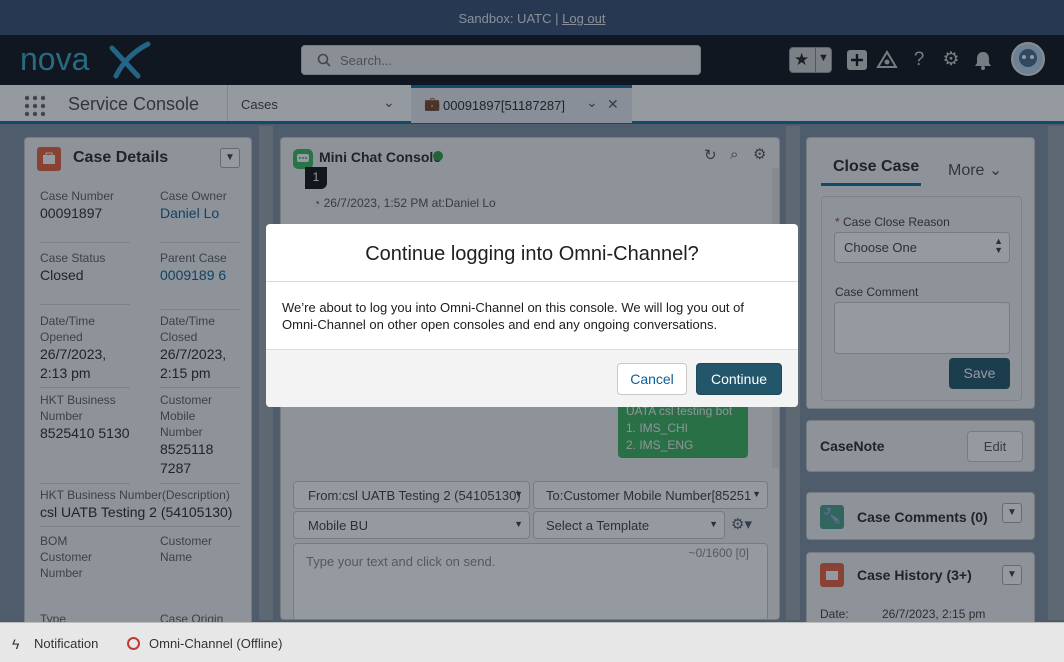 The image size is (1064, 662). What do you see at coordinates (16, 644) in the screenshot?
I see `lightning-icon: ϟ` at bounding box center [16, 644].